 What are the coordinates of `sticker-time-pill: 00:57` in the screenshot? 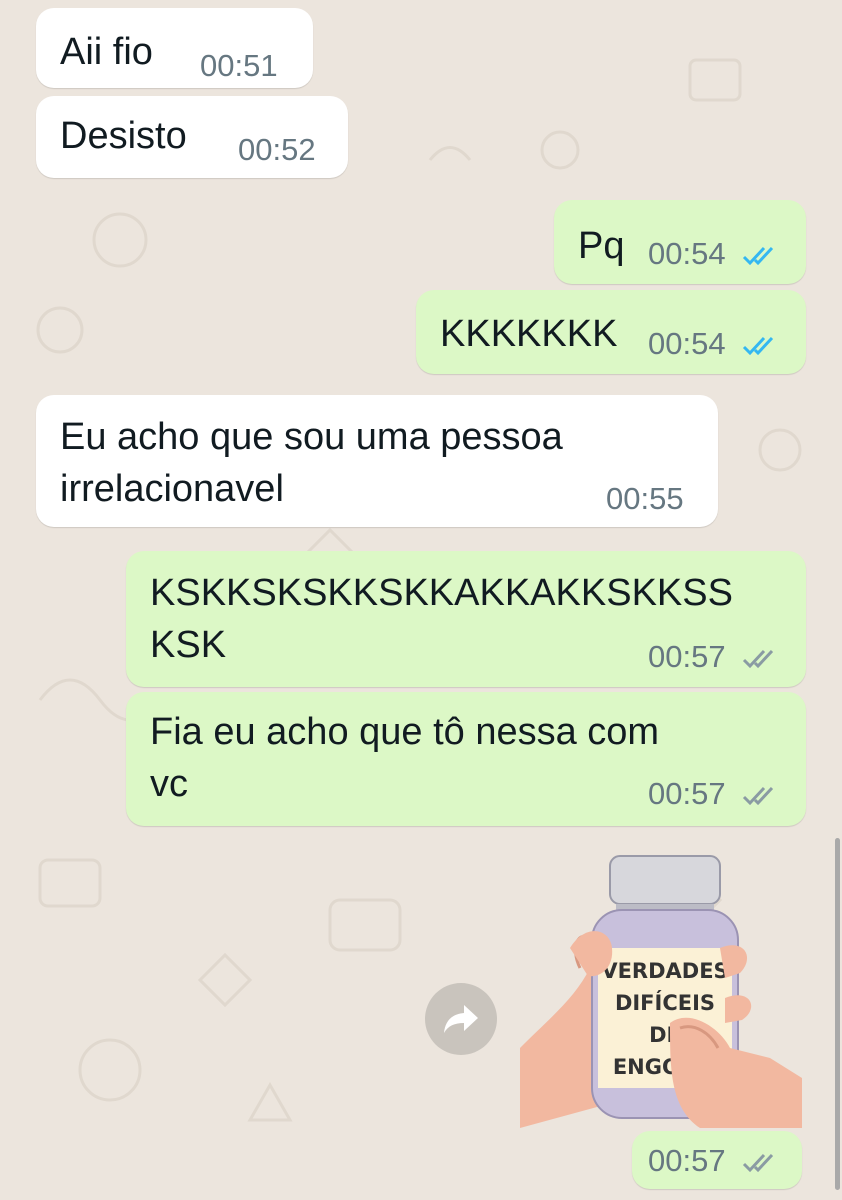 It's located at (717, 1160).